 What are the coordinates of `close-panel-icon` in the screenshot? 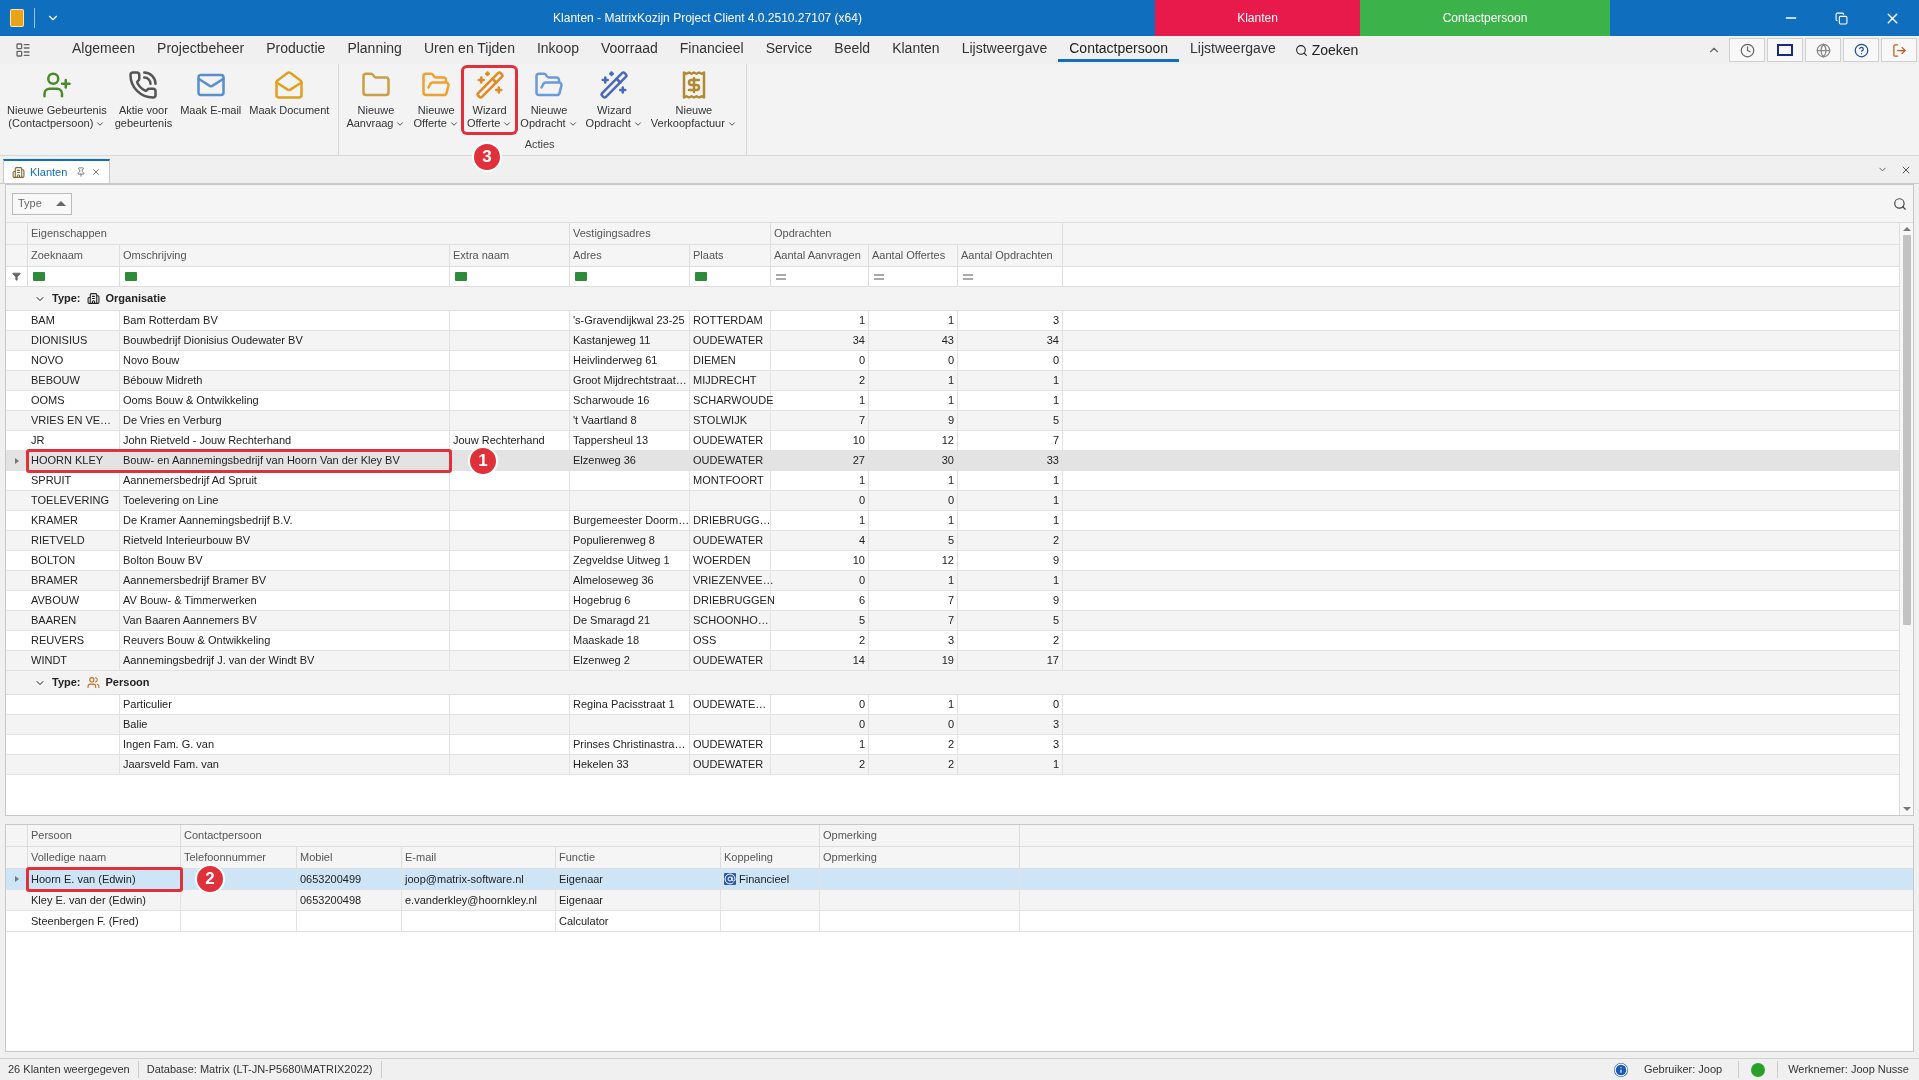 It's located at (1906, 170).